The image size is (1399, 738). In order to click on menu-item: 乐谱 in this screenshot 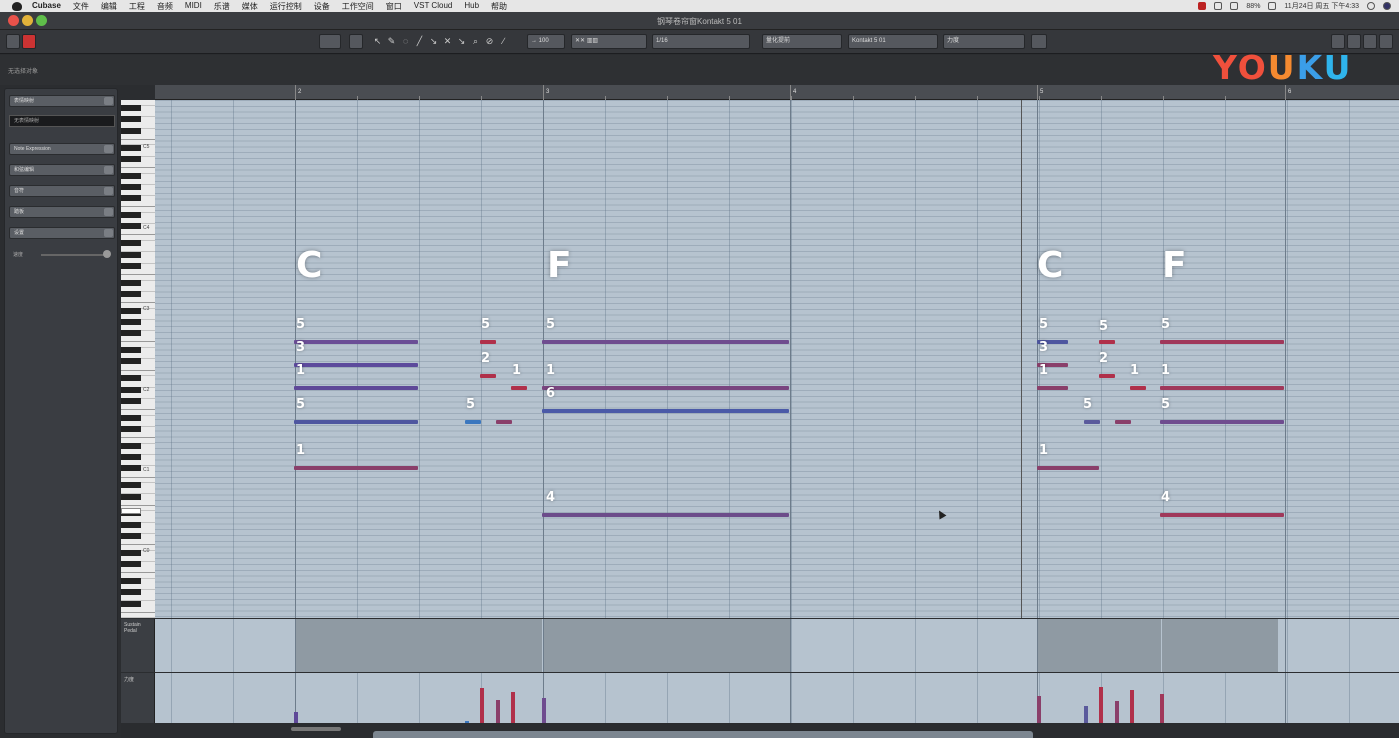, I will do `click(222, 6)`.